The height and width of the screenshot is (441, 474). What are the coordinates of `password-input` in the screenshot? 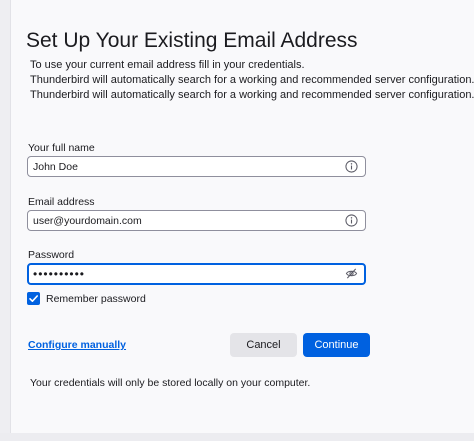 It's located at (186, 274).